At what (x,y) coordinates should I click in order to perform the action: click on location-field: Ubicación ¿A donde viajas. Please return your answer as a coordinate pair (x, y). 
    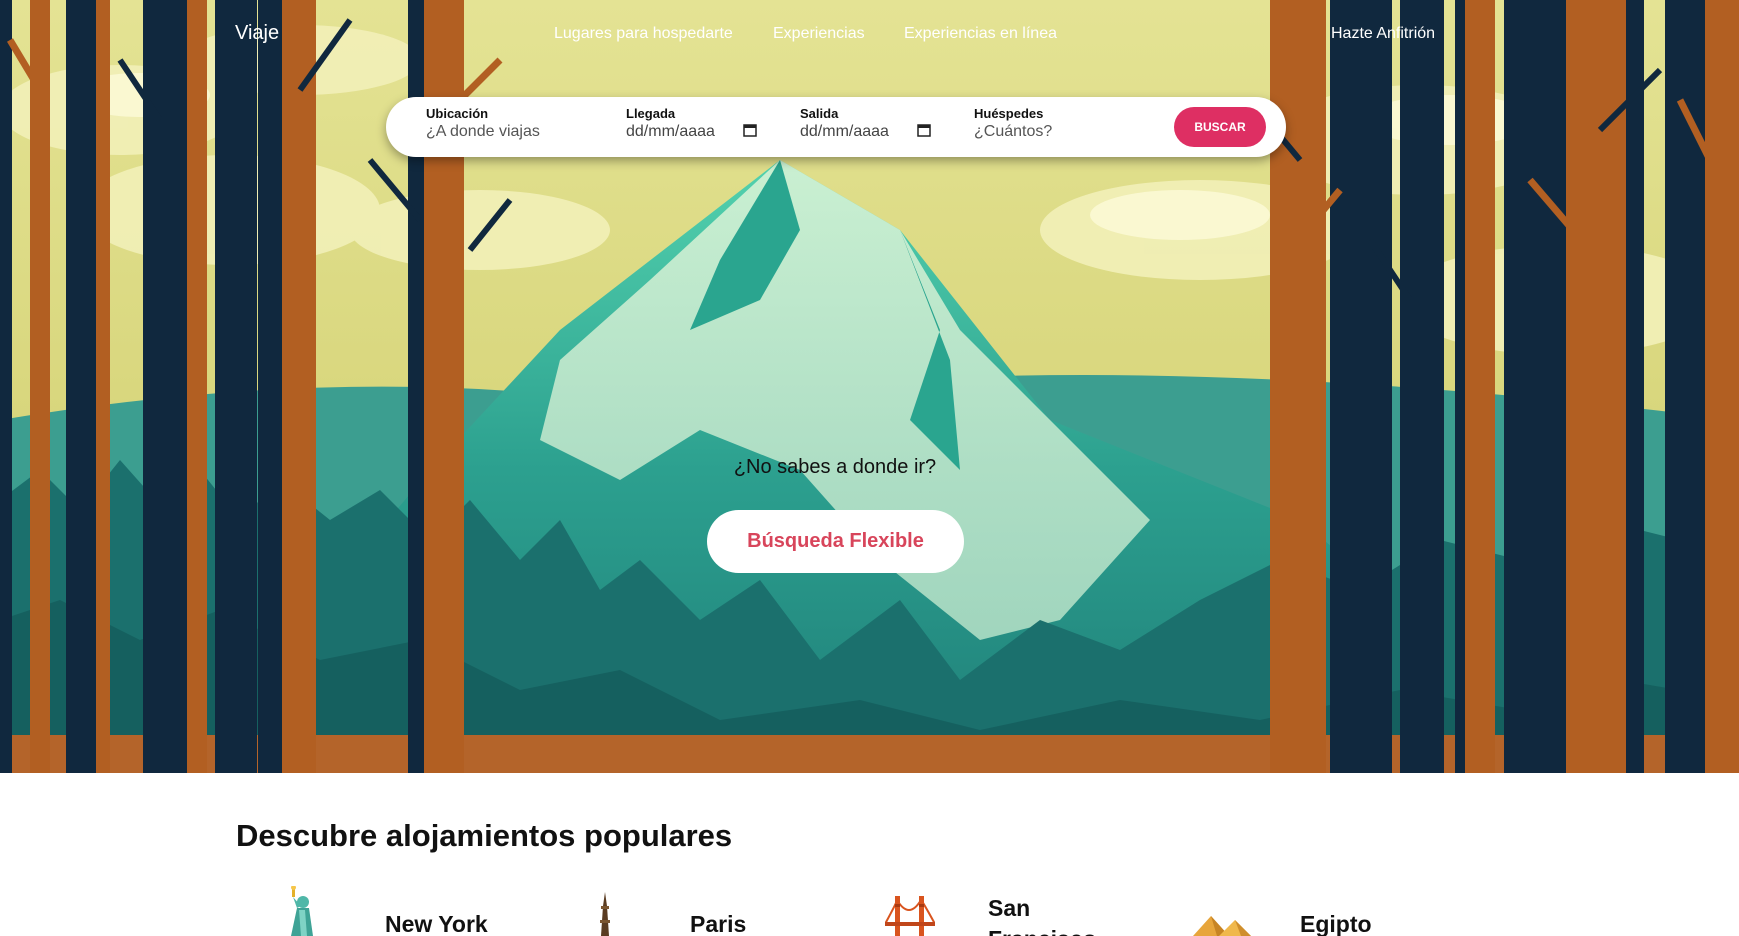
    Looking at the image, I should click on (483, 123).